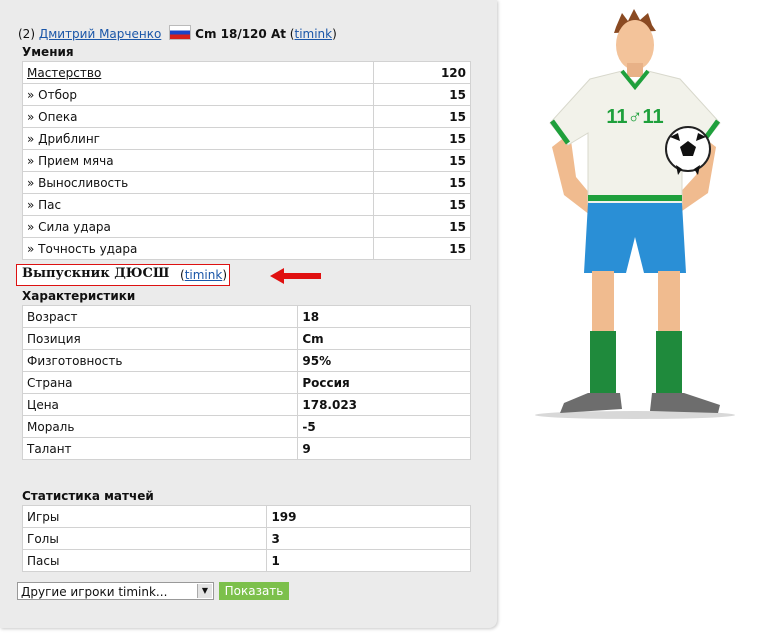  I want to click on player-head, so click(635, 45).